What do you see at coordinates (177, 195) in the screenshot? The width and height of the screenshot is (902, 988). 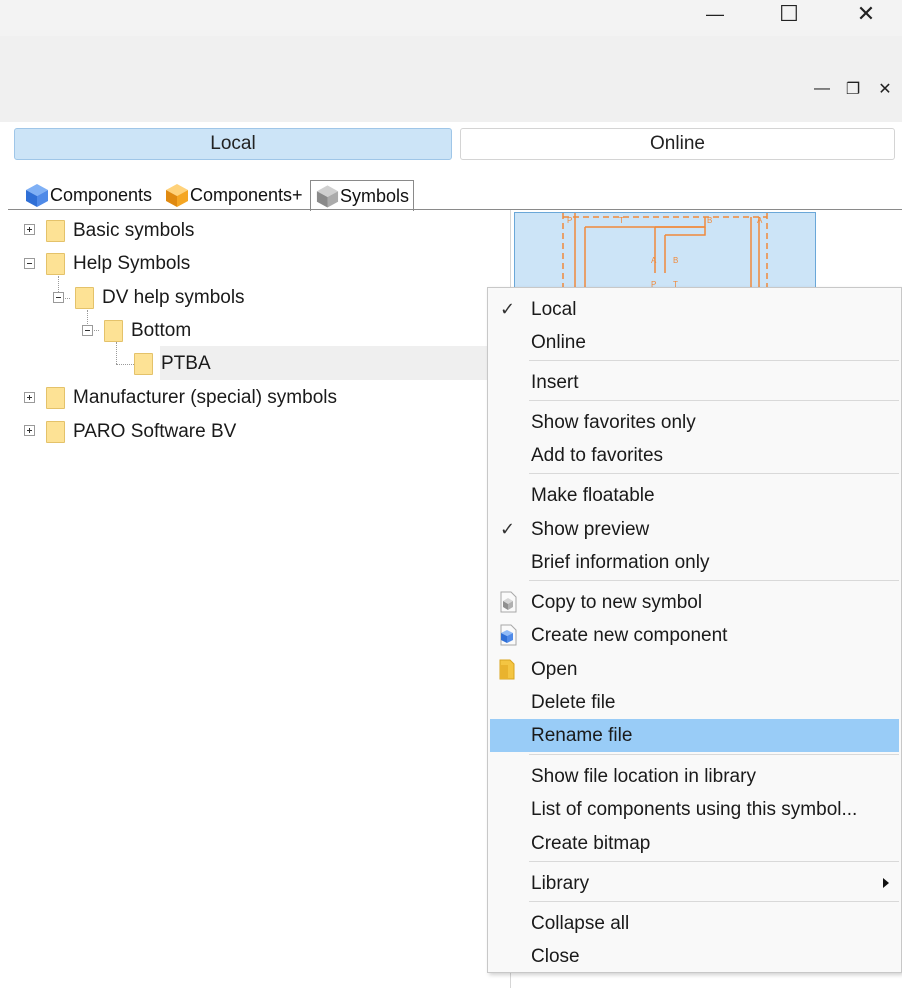 I see `components-plus-cube-icon` at bounding box center [177, 195].